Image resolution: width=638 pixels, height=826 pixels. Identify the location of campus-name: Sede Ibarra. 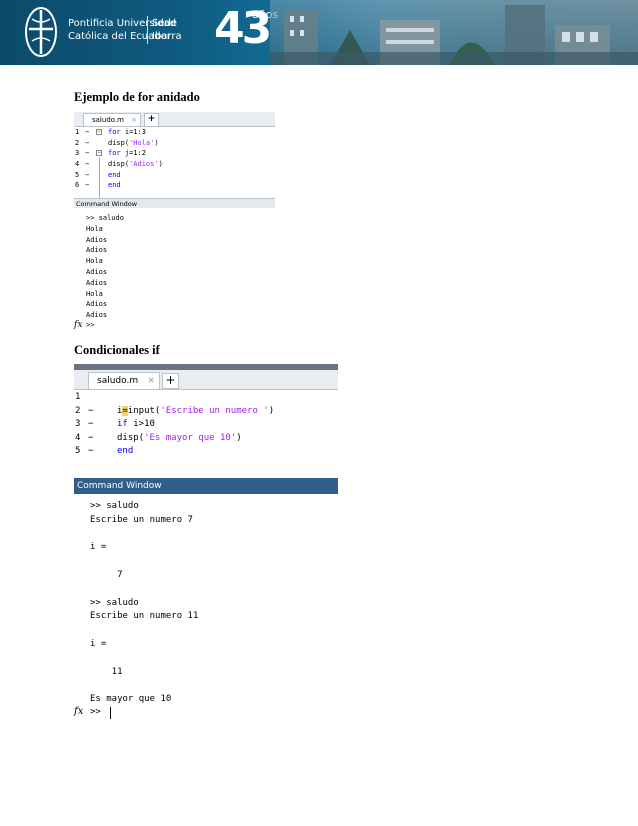
(167, 30).